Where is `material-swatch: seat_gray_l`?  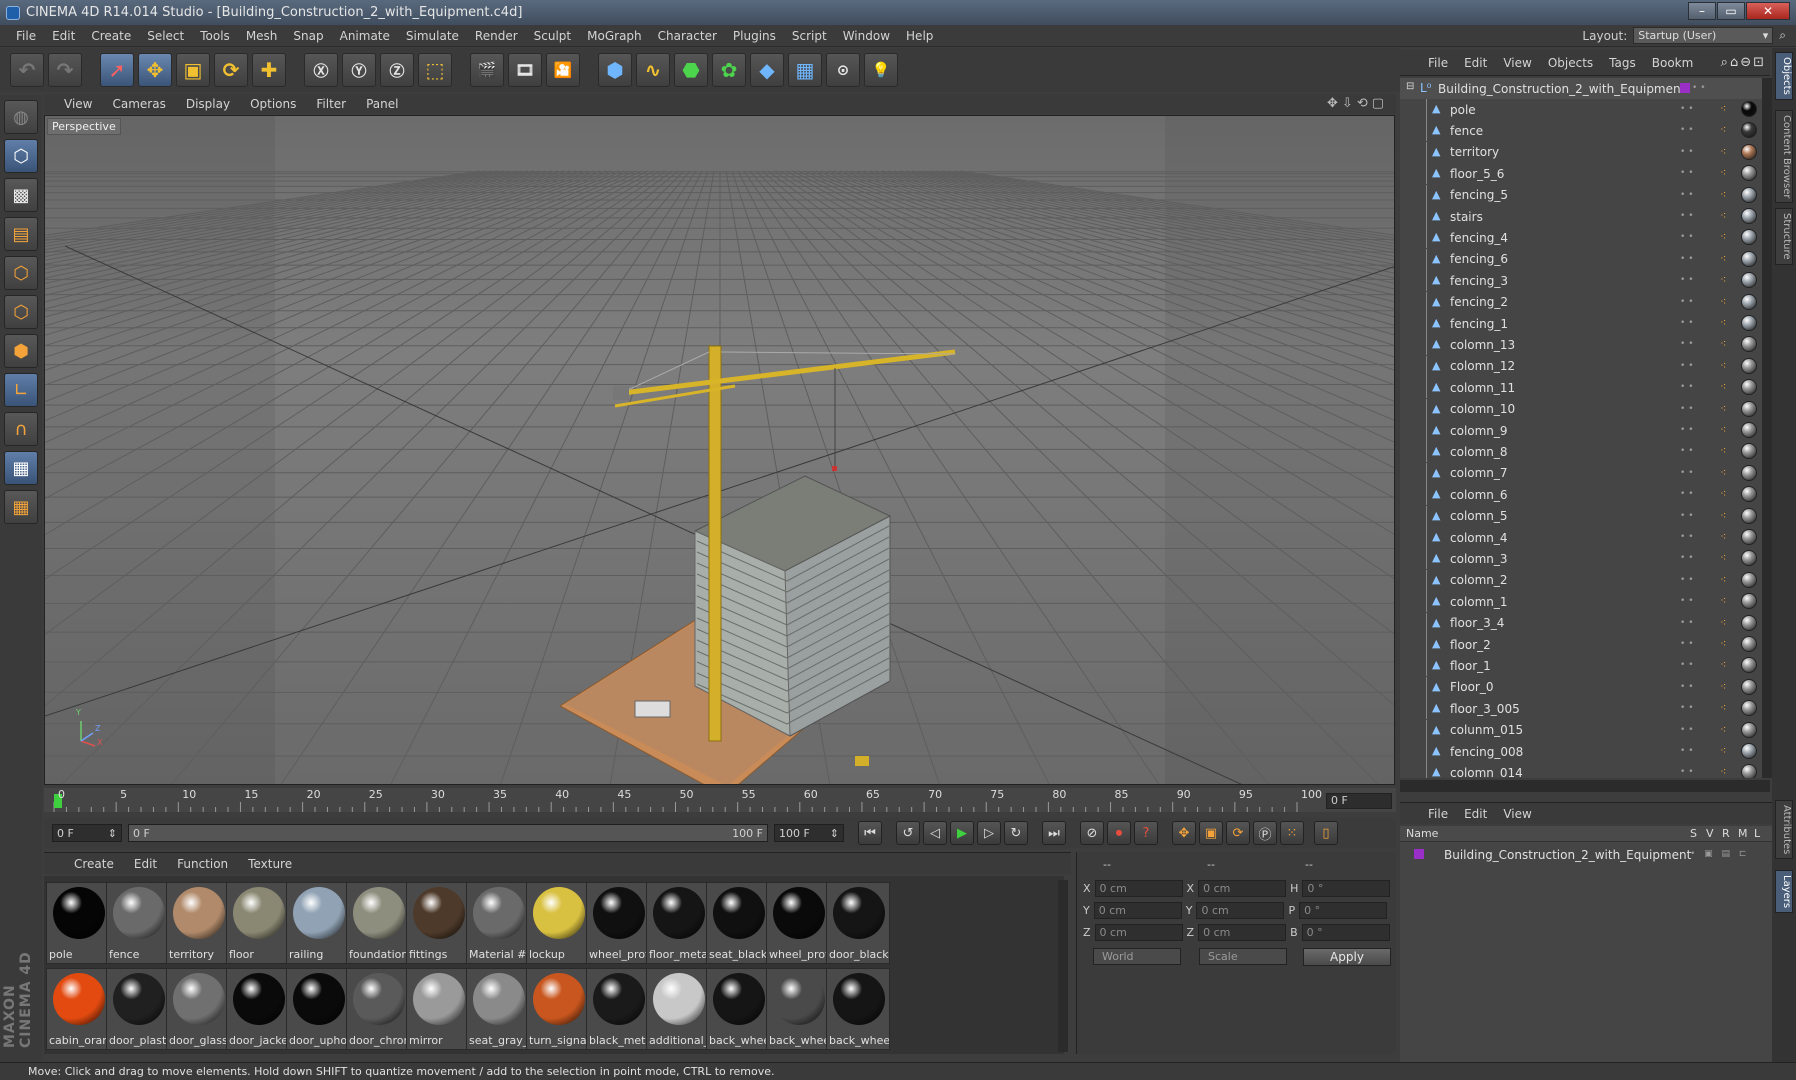 material-swatch: seat_gray_l is located at coordinates (498, 1009).